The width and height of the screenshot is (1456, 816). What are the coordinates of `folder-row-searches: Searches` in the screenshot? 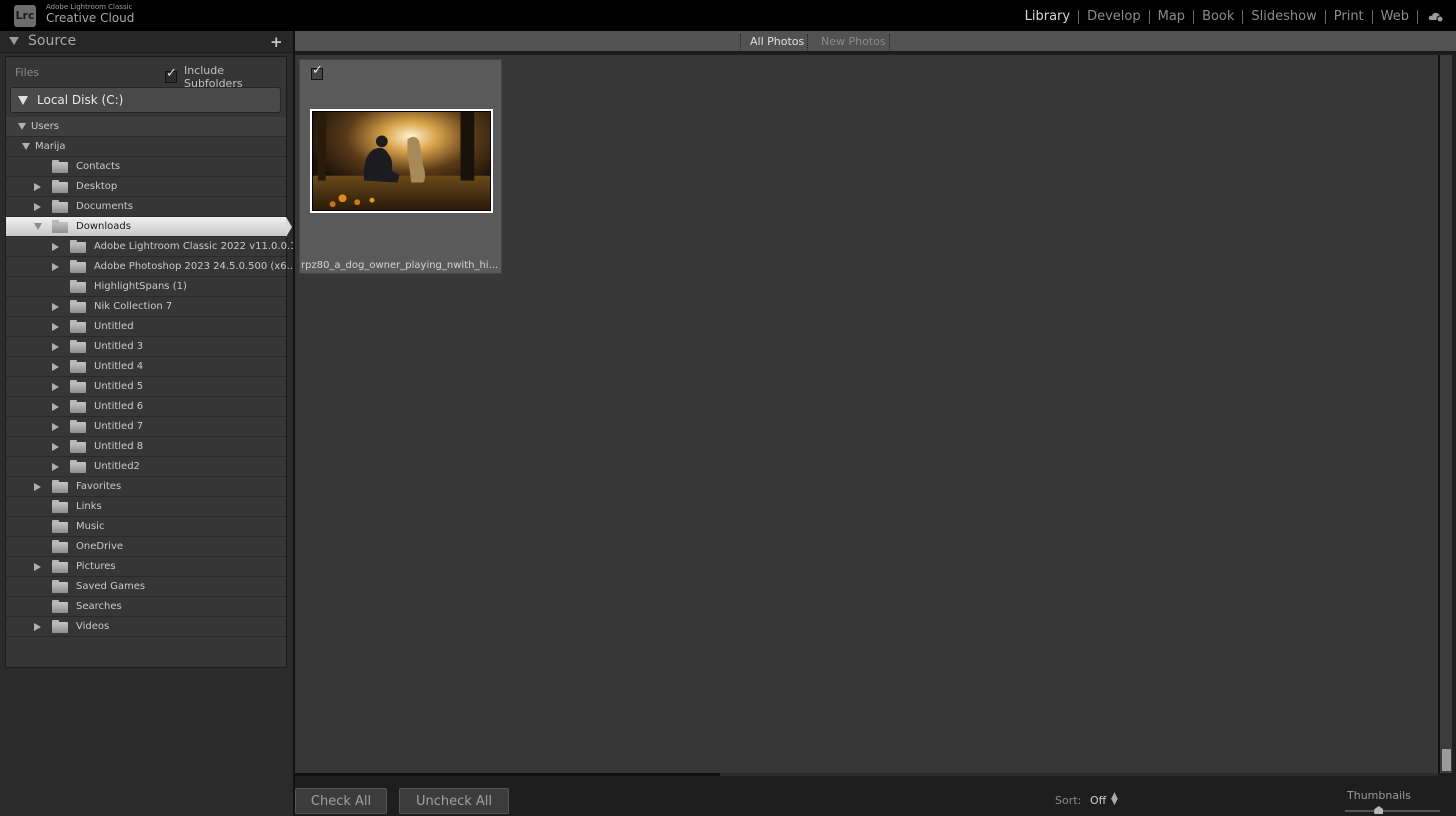 It's located at (146, 607).